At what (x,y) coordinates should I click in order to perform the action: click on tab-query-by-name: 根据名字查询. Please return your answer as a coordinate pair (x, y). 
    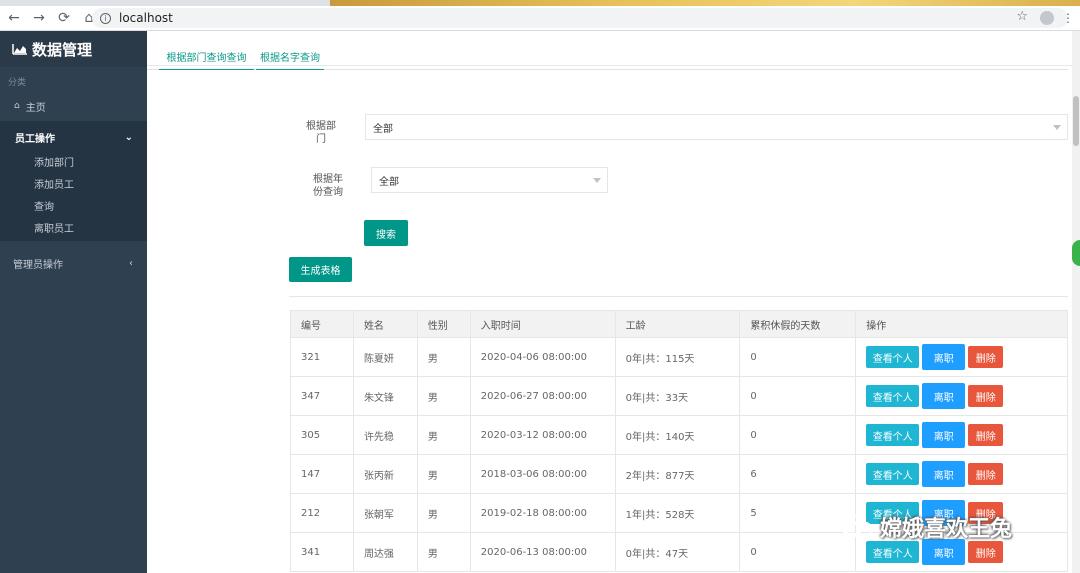
    Looking at the image, I should click on (290, 59).